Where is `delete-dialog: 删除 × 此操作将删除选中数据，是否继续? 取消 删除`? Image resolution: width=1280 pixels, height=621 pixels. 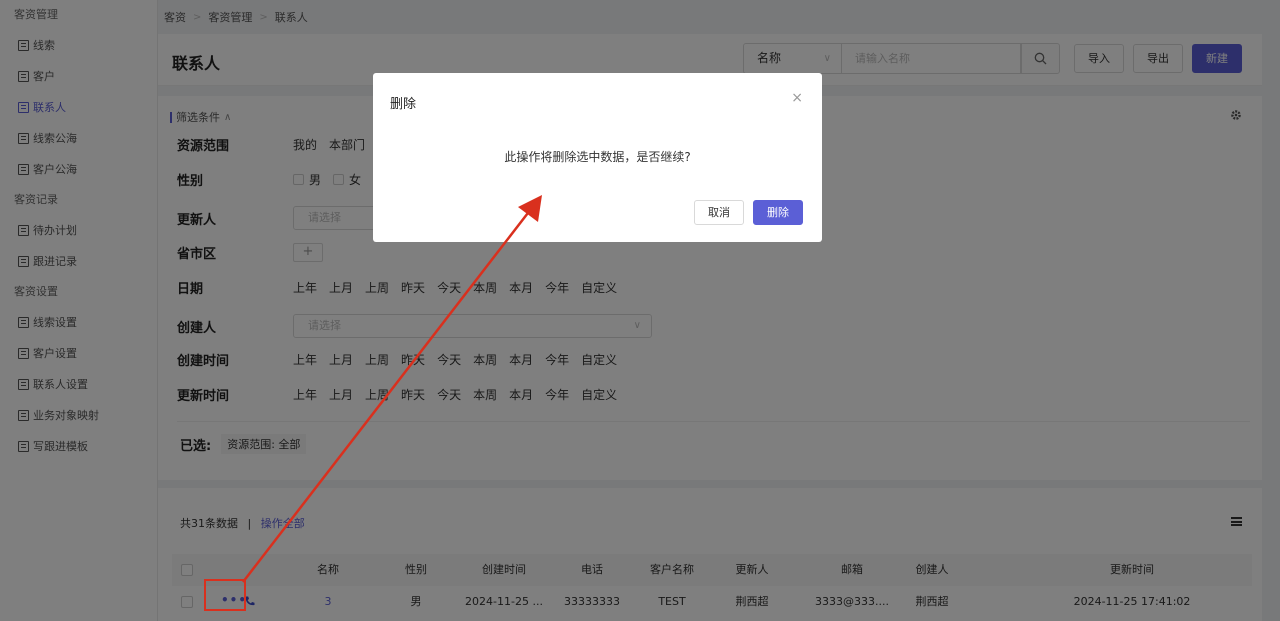 delete-dialog: 删除 × 此操作将删除选中数据，是否继续? 取消 删除 is located at coordinates (597, 157).